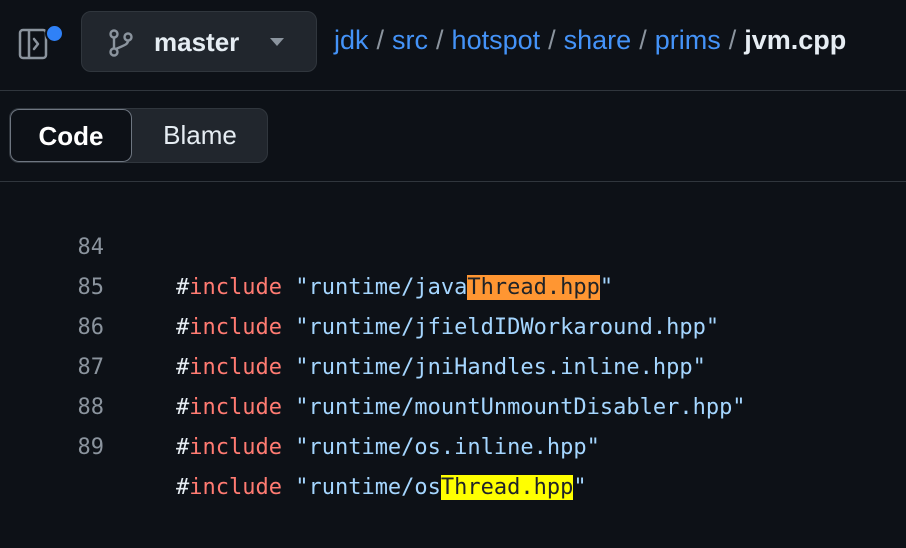 This screenshot has height=548, width=906. What do you see at coordinates (507, 487) in the screenshot?
I see `search-match: Thread.hpp` at bounding box center [507, 487].